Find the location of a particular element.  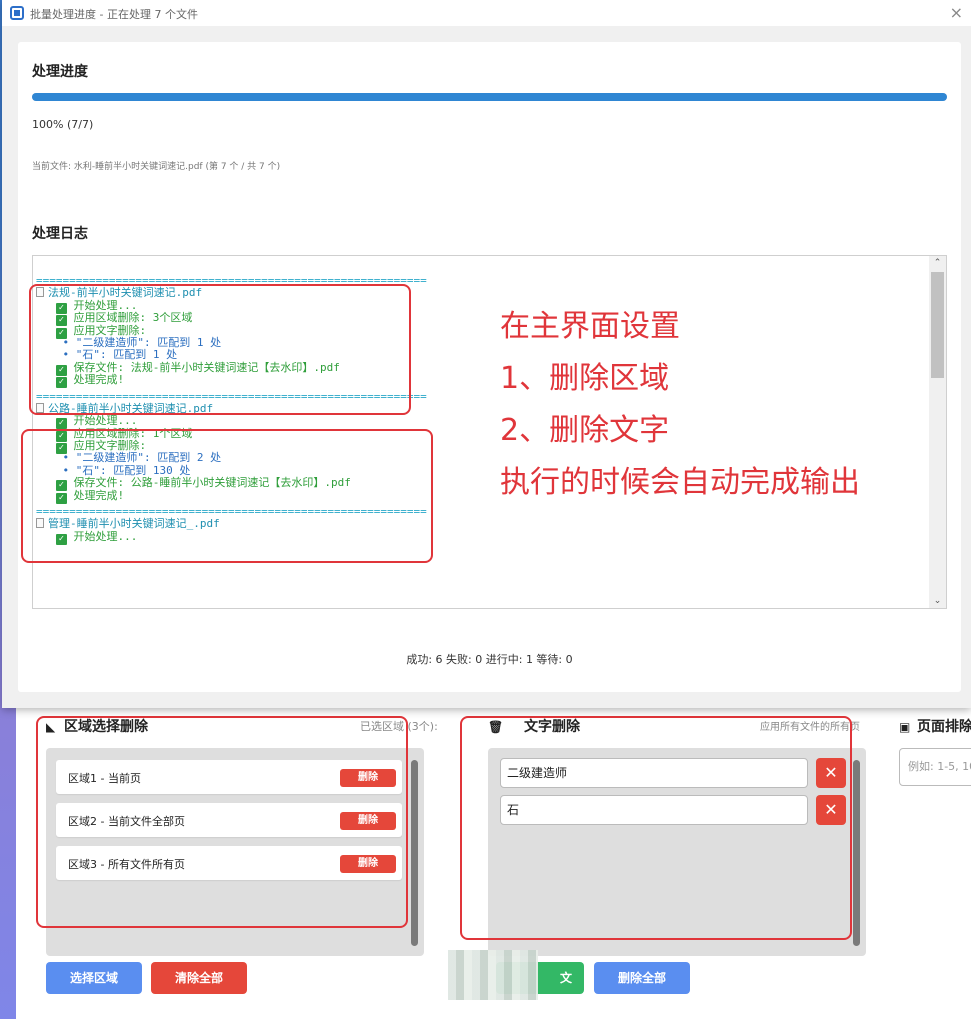

status-summary: 成功: 6 失败: 0 进行中: 1 等待: 0 is located at coordinates (489, 659).